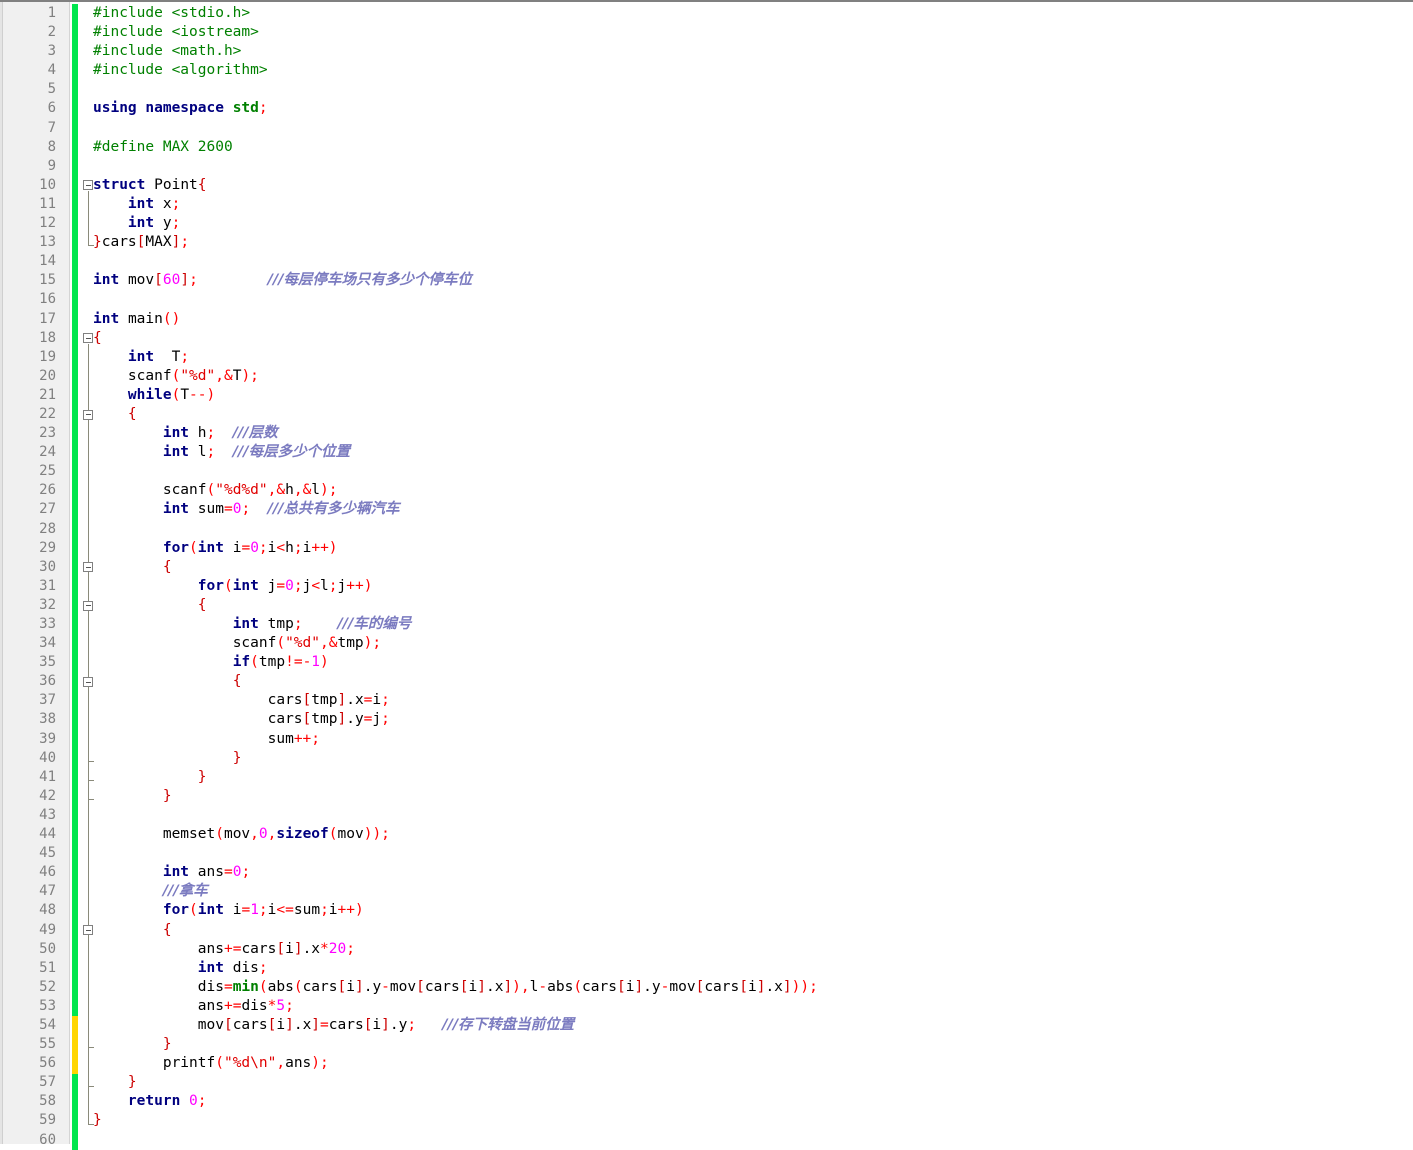 This screenshot has width=1413, height=1150. What do you see at coordinates (47, 509) in the screenshot?
I see `line-number: 27` at bounding box center [47, 509].